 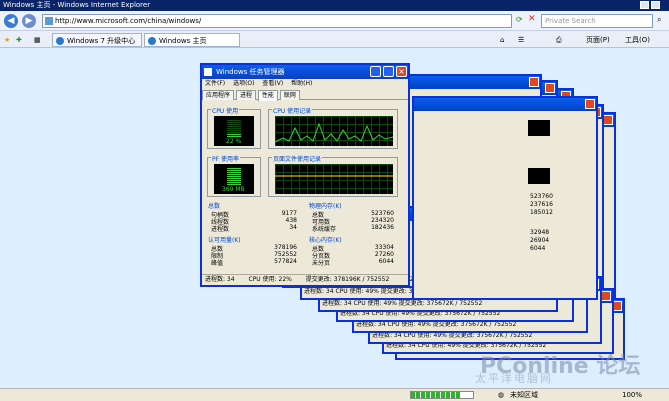 What do you see at coordinates (285, 247) in the screenshot?
I see `row-value: 378196` at bounding box center [285, 247].